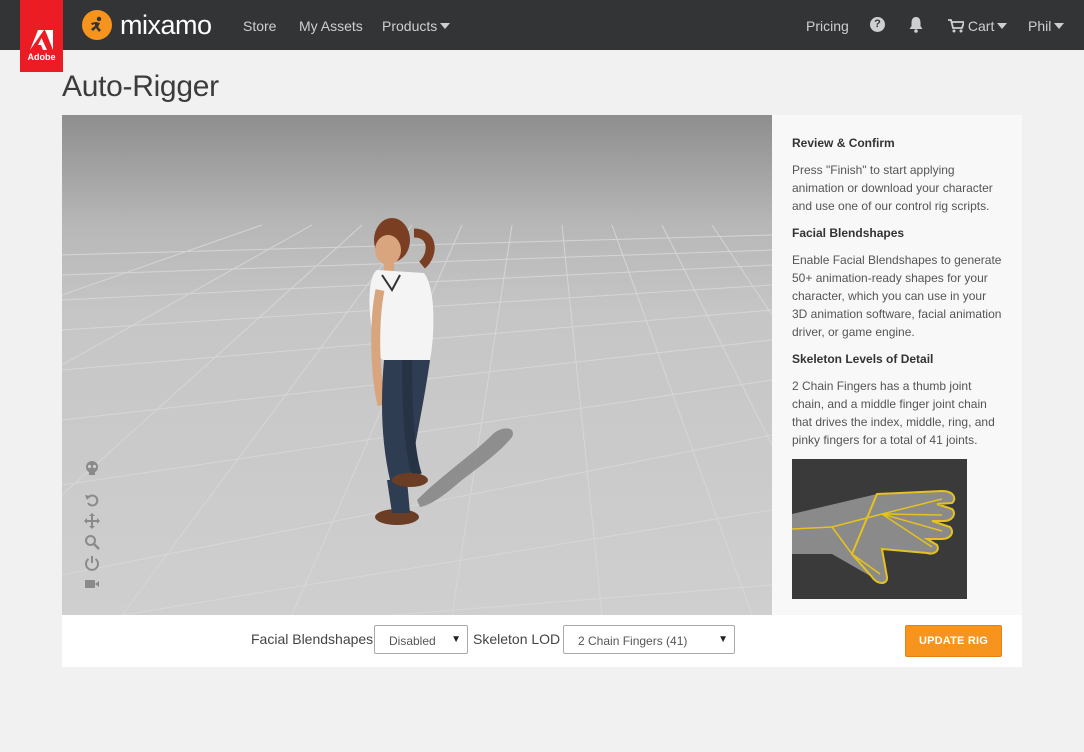 The height and width of the screenshot is (752, 1084). Describe the element at coordinates (957, 26) in the screenshot. I see `cart-icon` at that location.